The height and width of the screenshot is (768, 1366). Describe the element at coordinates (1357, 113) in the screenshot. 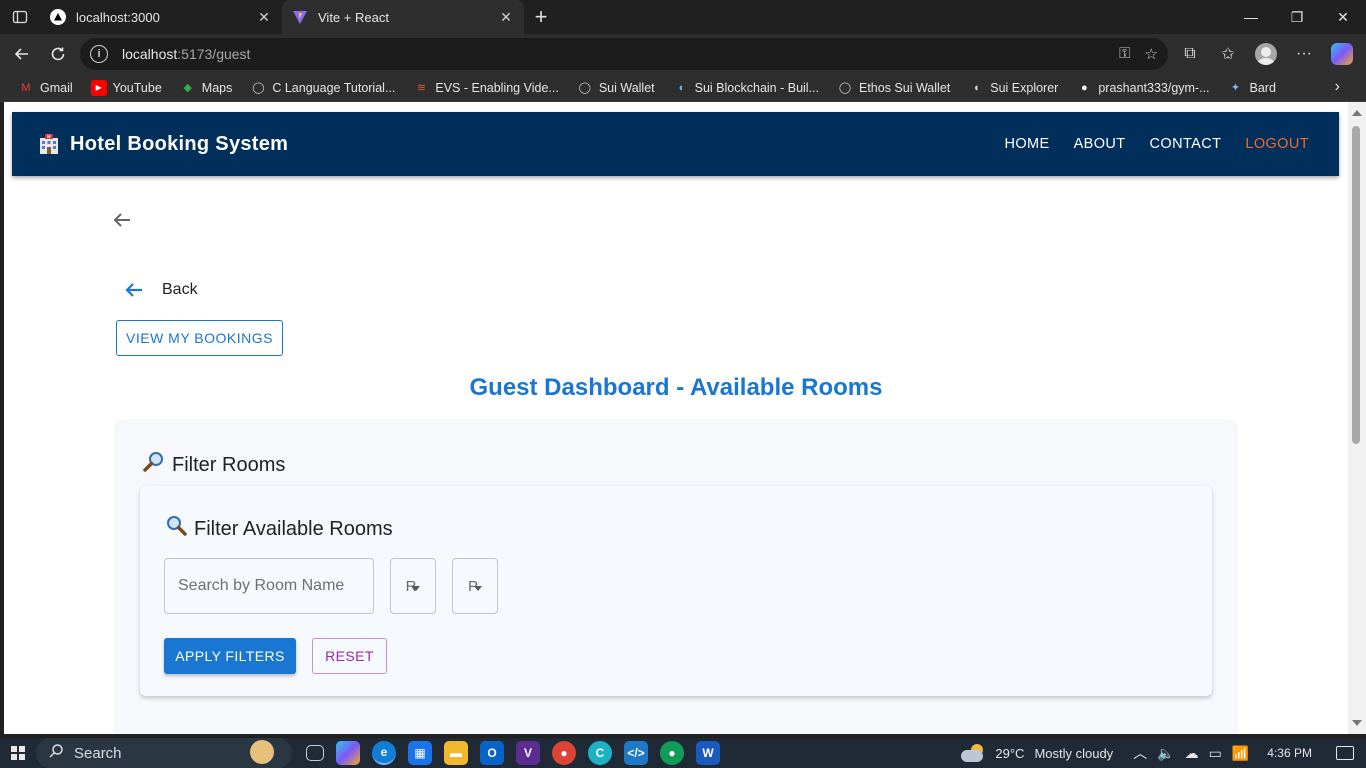

I see `scroll-up-icon` at that location.